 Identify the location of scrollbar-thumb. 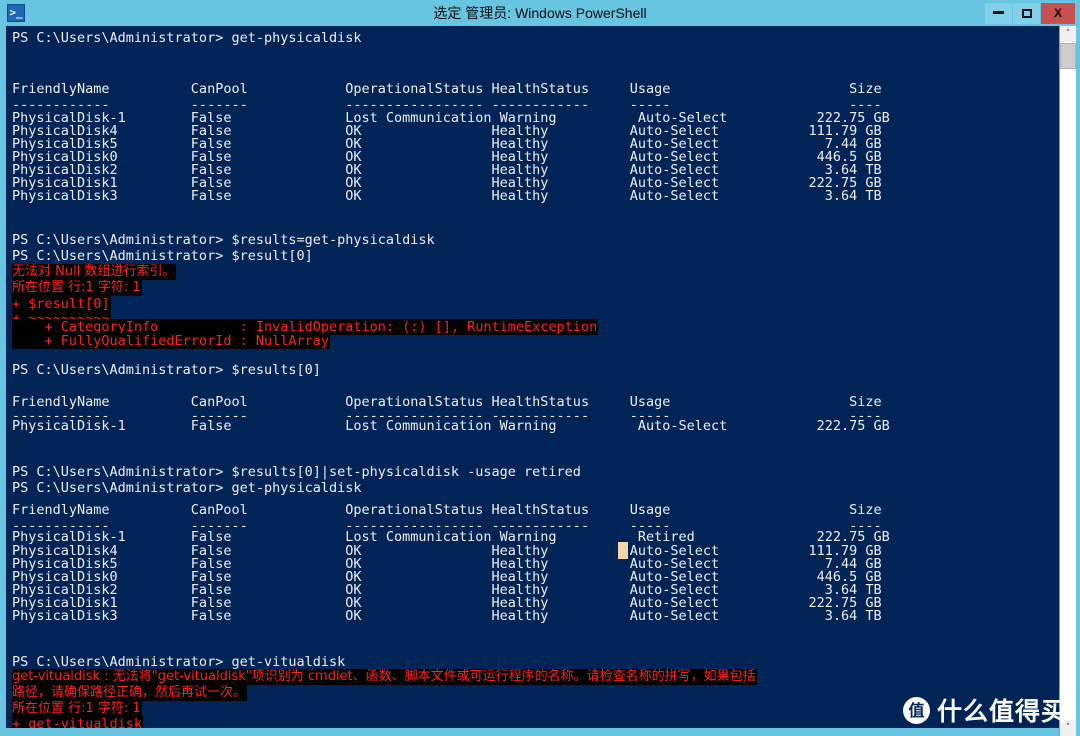
(1068, 56).